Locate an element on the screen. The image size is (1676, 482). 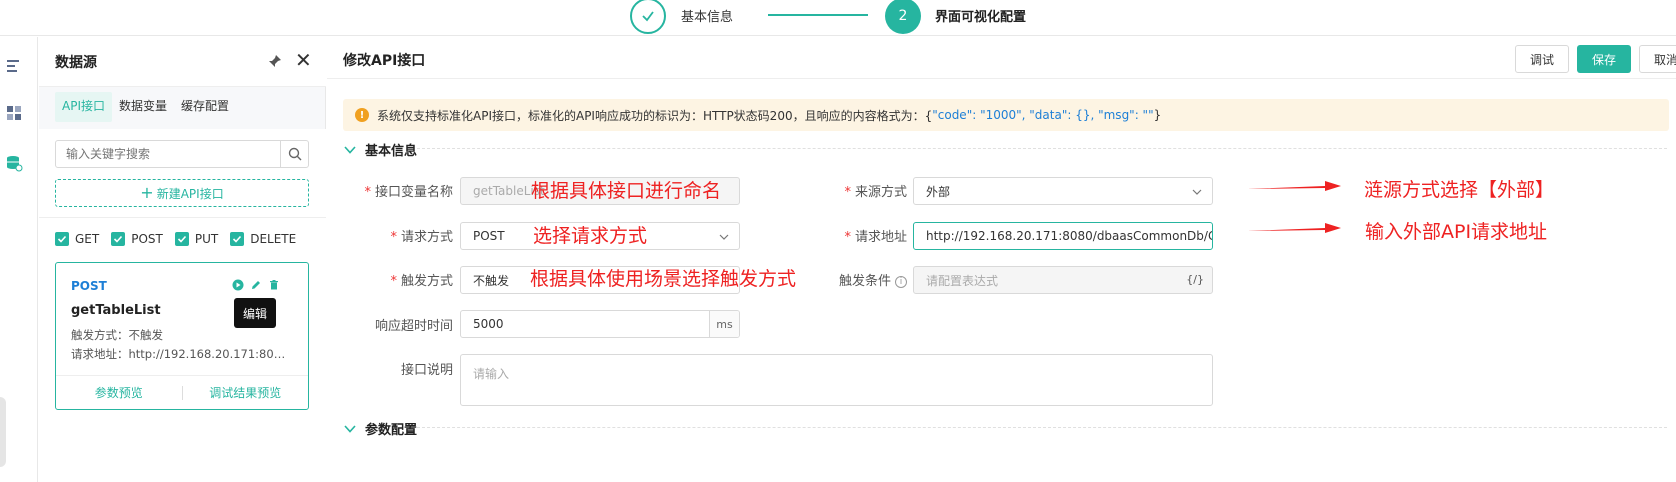
step1-check-icon is located at coordinates (648, 17).